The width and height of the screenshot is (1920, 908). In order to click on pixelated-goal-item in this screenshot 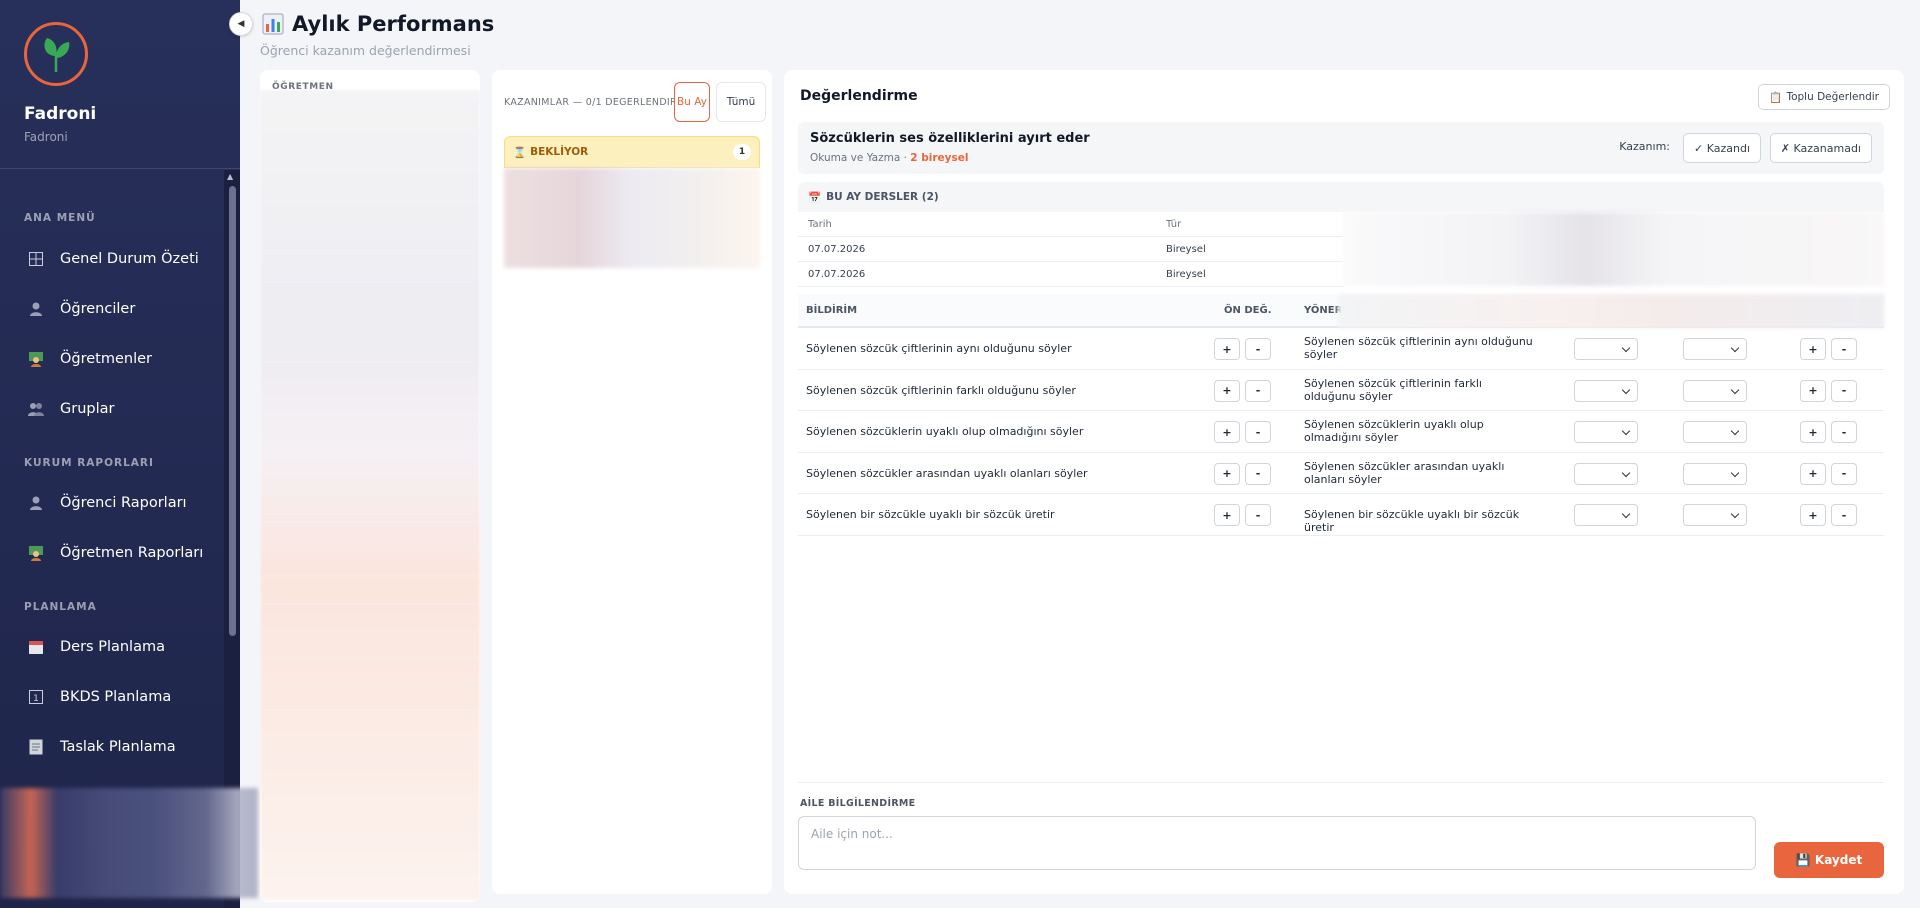, I will do `click(632, 218)`.